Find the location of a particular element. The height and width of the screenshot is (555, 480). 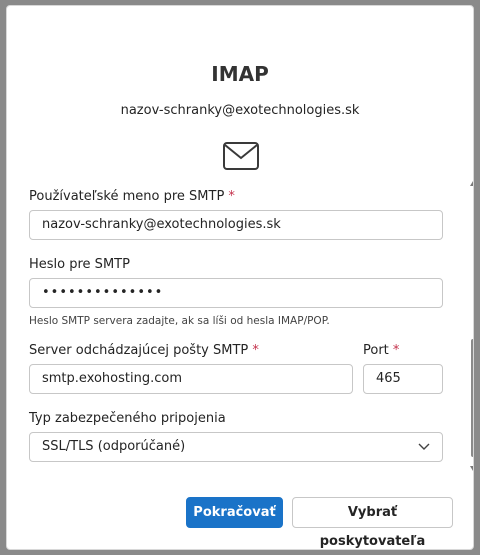

smtp-username-label: Používateľské meno pre SMTP * is located at coordinates (132, 196).